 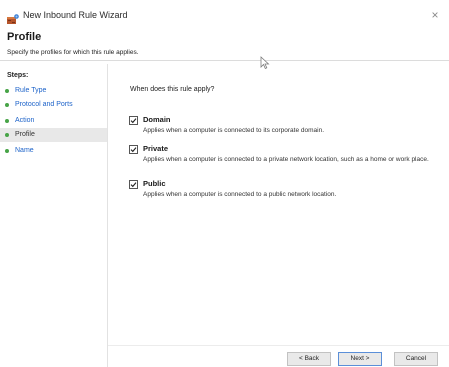 What do you see at coordinates (224, 60) in the screenshot?
I see `header-divider` at bounding box center [224, 60].